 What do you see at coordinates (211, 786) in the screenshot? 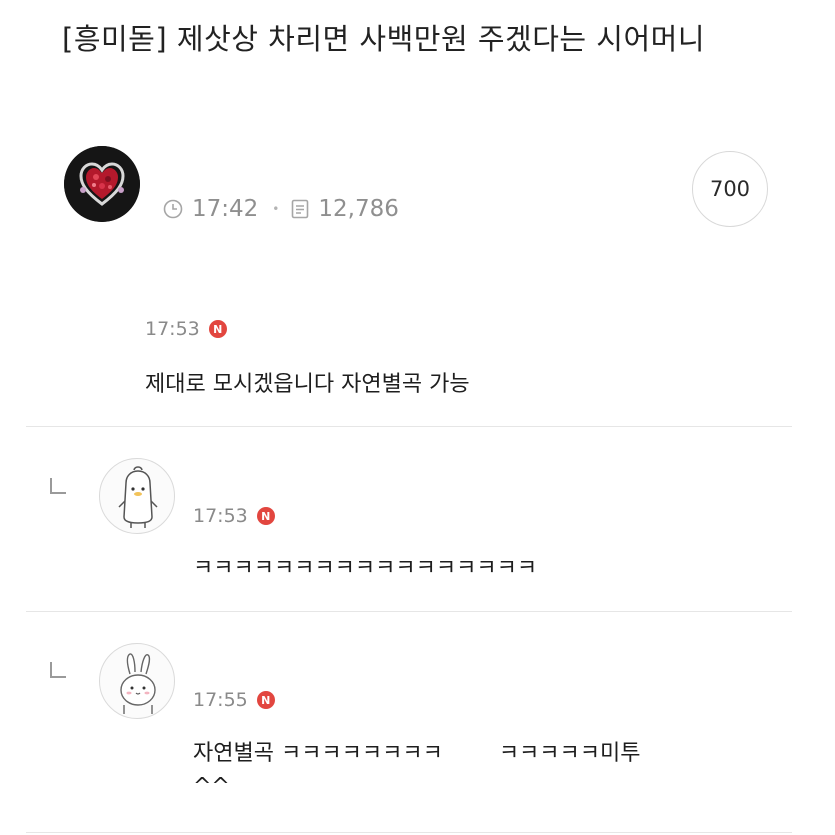
I see `comment-text-continued: ^^` at bounding box center [211, 786].